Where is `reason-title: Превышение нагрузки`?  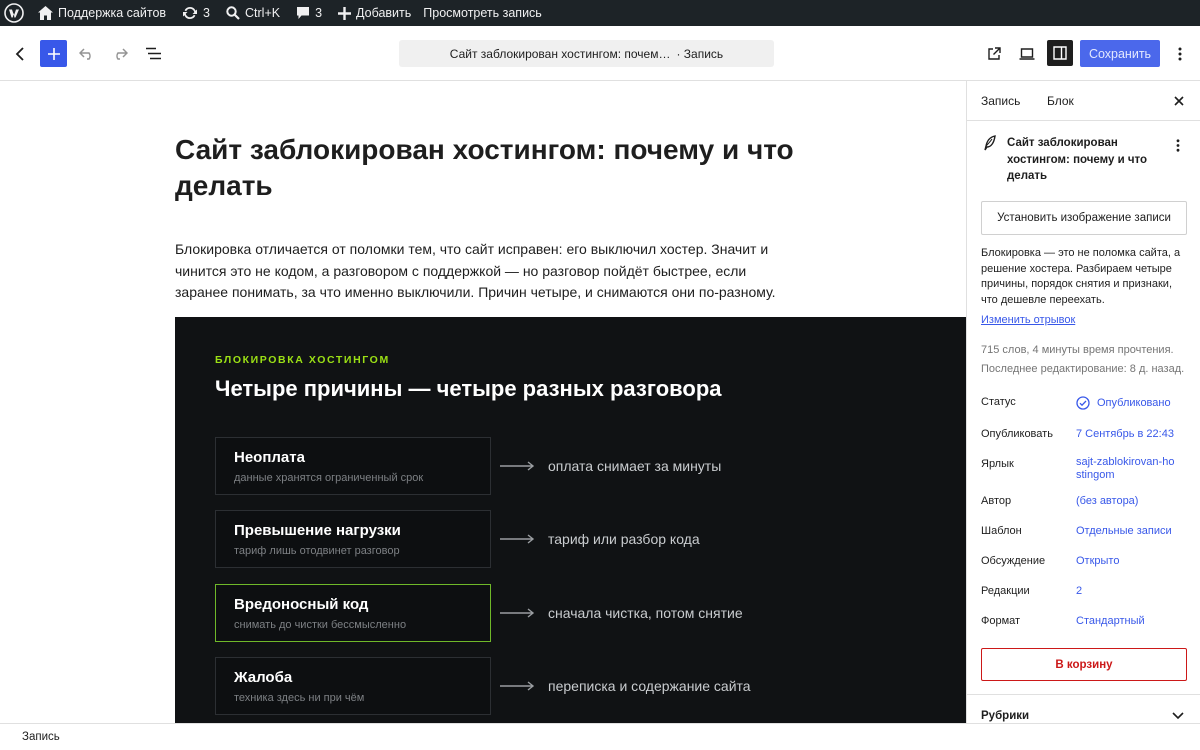
reason-title: Превышение нагрузки is located at coordinates (317, 530).